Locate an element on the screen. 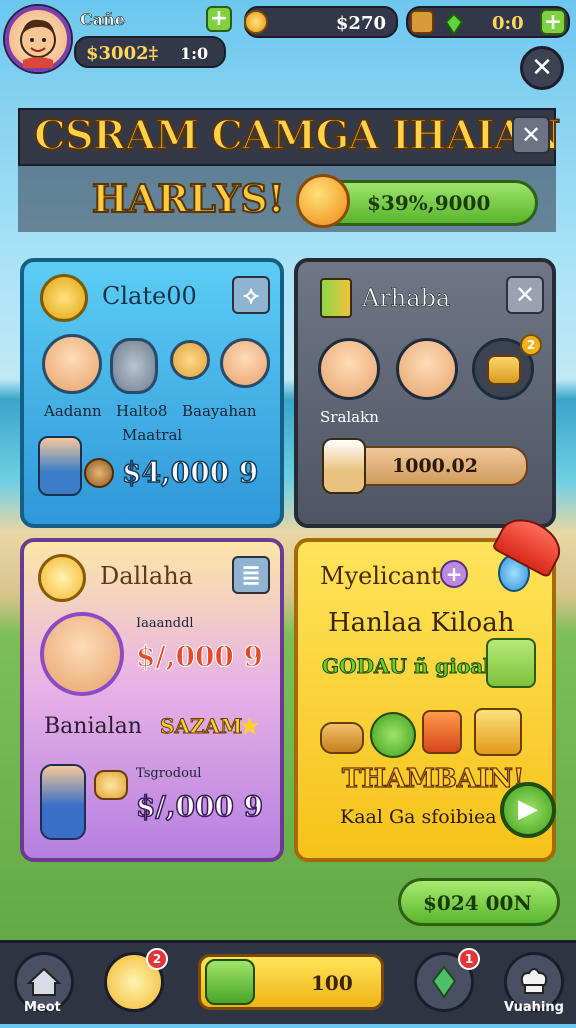 The width and height of the screenshot is (576, 1028). coin-count: $270 is located at coordinates (360, 23).